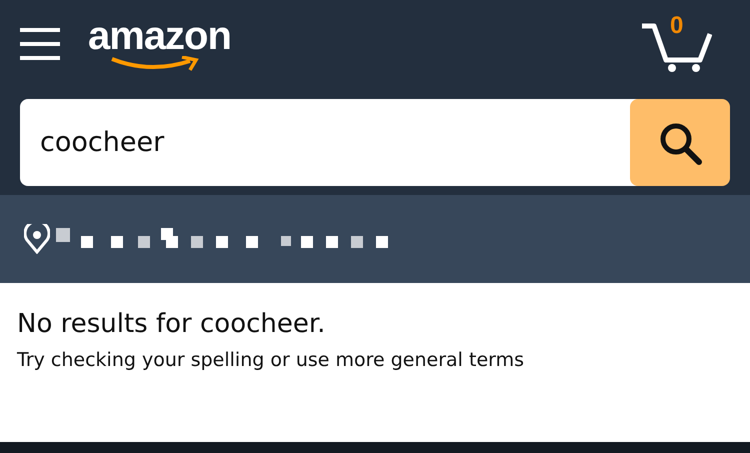  Describe the element at coordinates (40, 44) in the screenshot. I see `menu-icon` at that location.